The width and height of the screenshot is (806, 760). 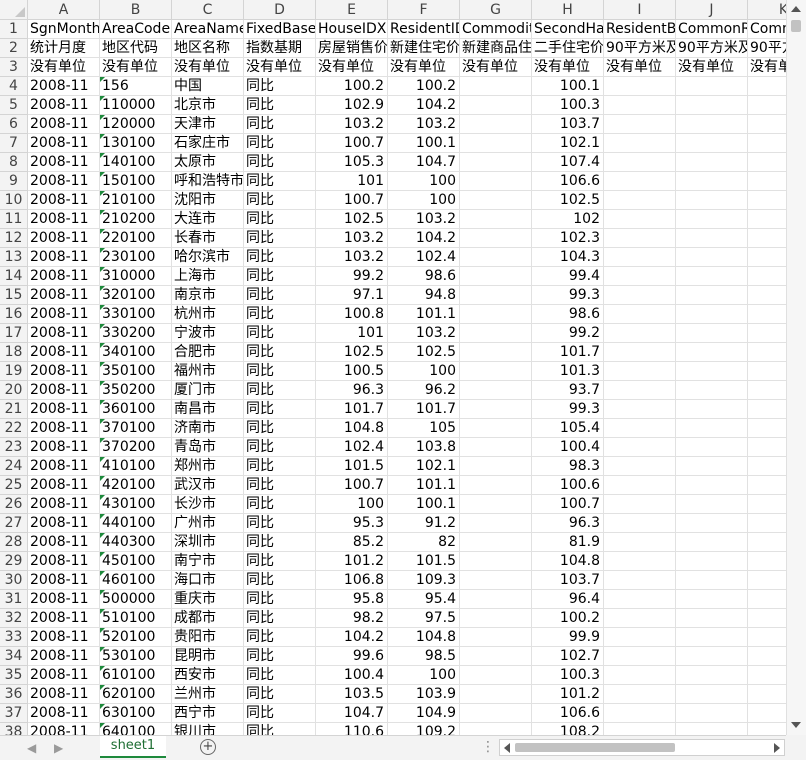 What do you see at coordinates (424, 561) in the screenshot?
I see `cell-f29: 101.5` at bounding box center [424, 561].